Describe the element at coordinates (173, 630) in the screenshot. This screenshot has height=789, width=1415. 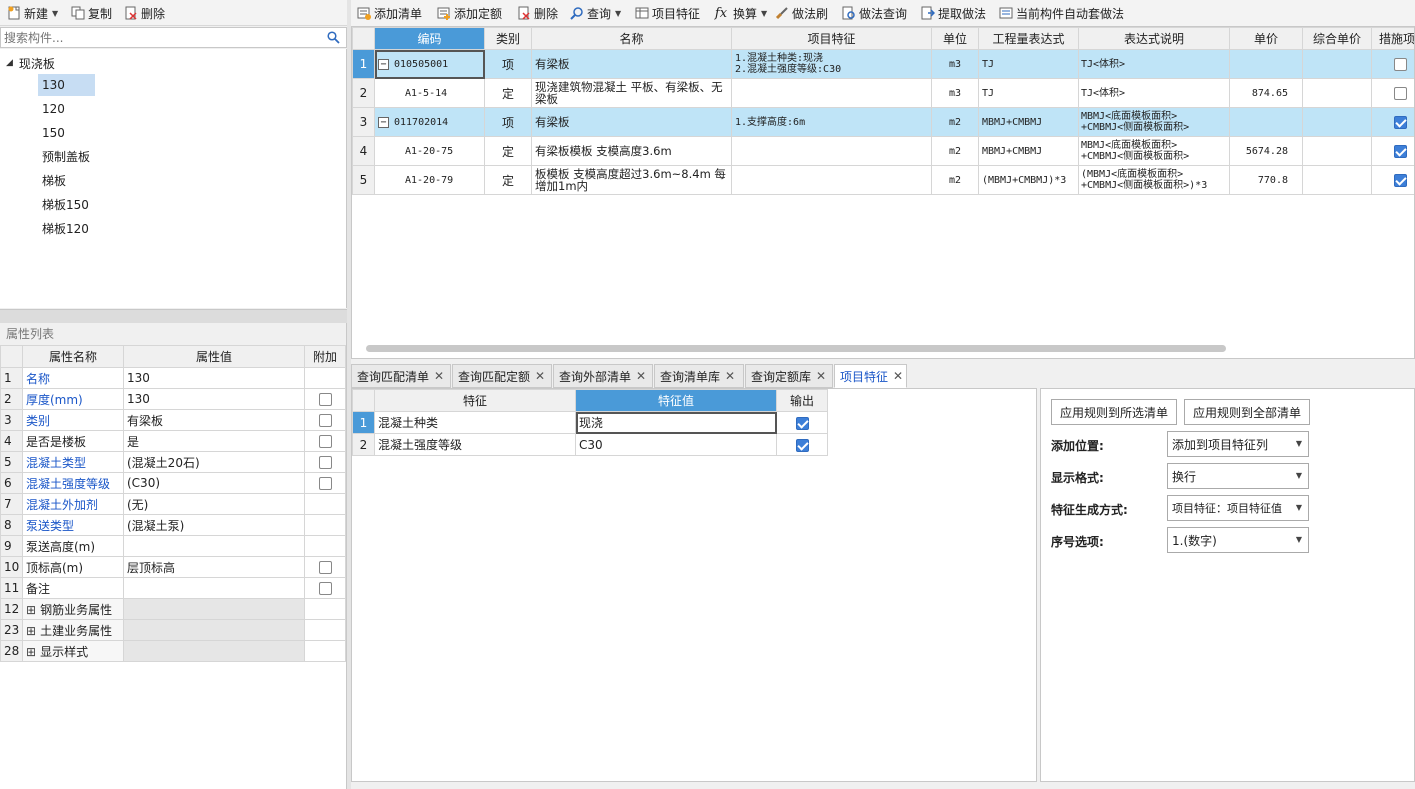
I see `property-row: 23 ⊞ 土建业务属性` at that location.